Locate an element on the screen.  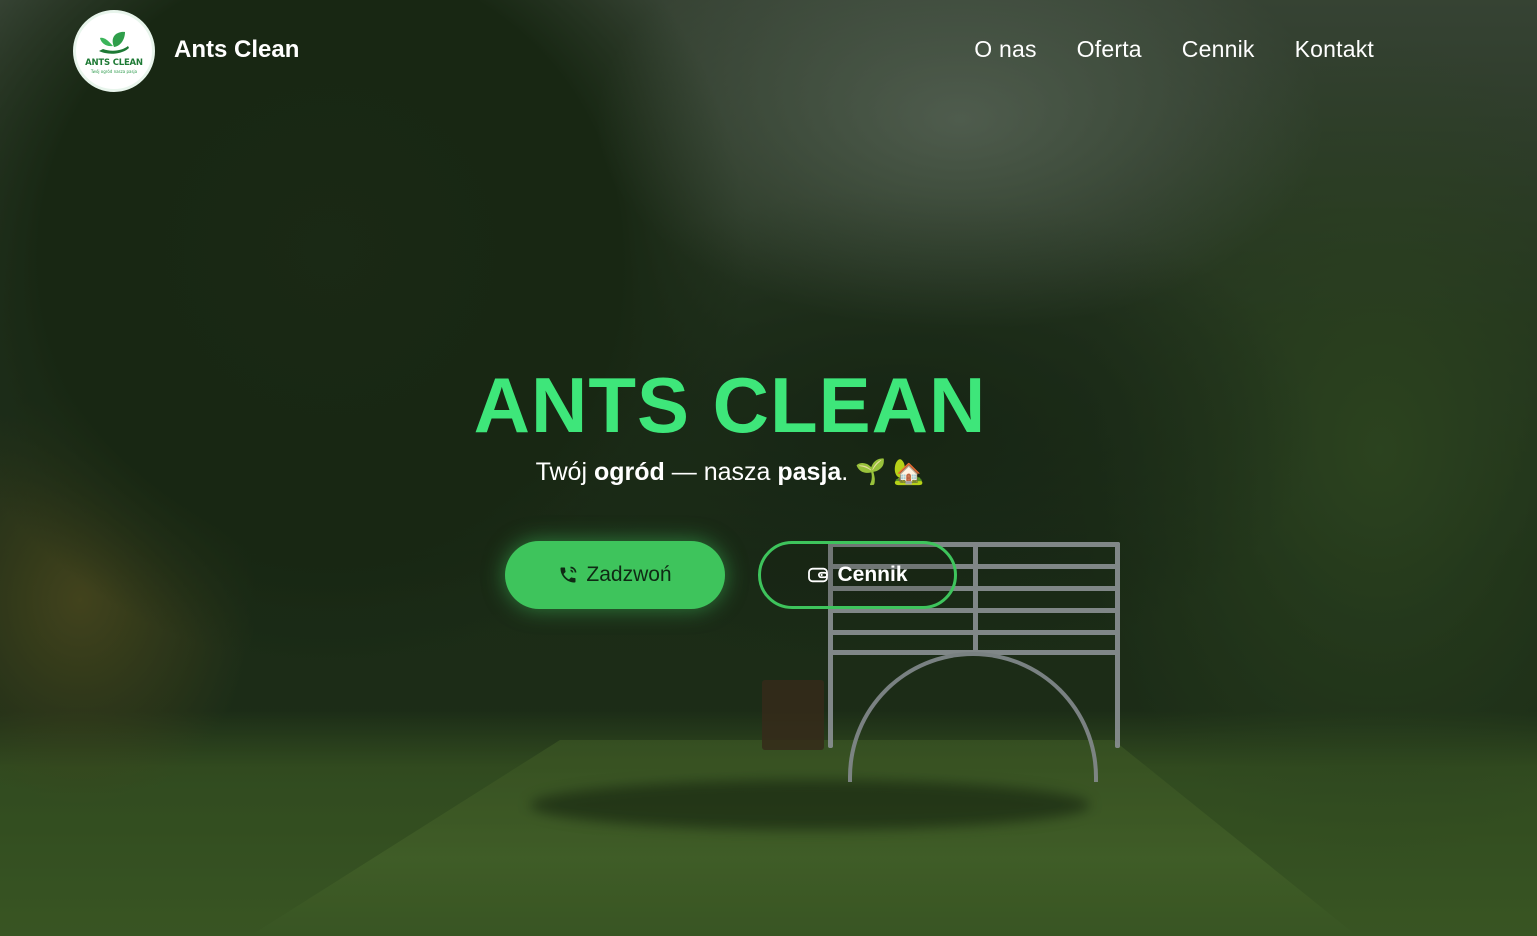
price-button: Cennik is located at coordinates (857, 575).